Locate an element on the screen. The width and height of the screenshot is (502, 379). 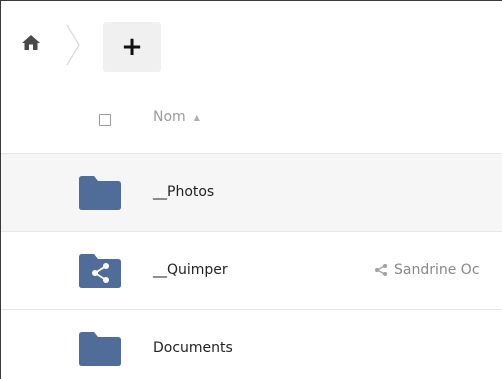
breadcrumb-separator is located at coordinates (73, 45).